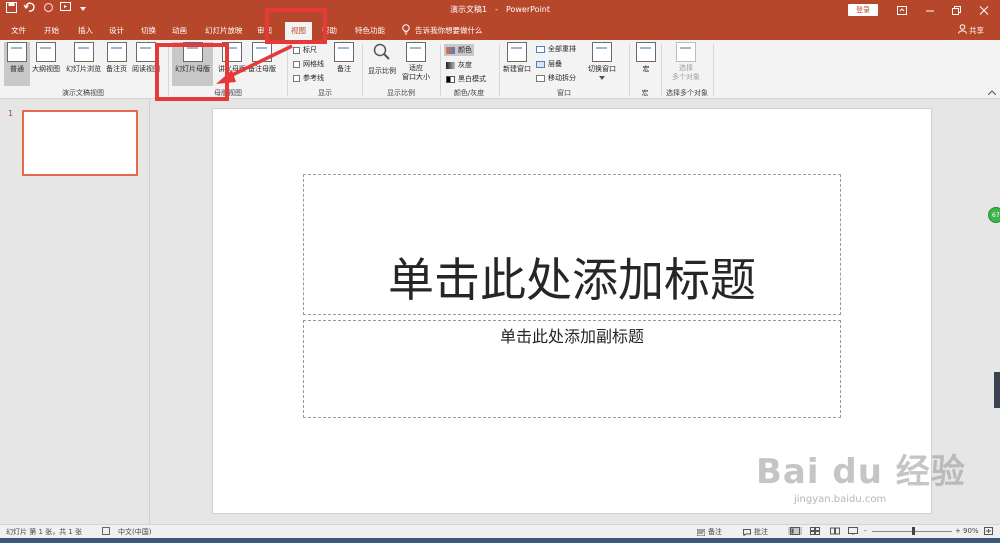 The width and height of the screenshot is (1000, 543). What do you see at coordinates (254, 64) in the screenshot?
I see `annotation-arrow` at bounding box center [254, 64].